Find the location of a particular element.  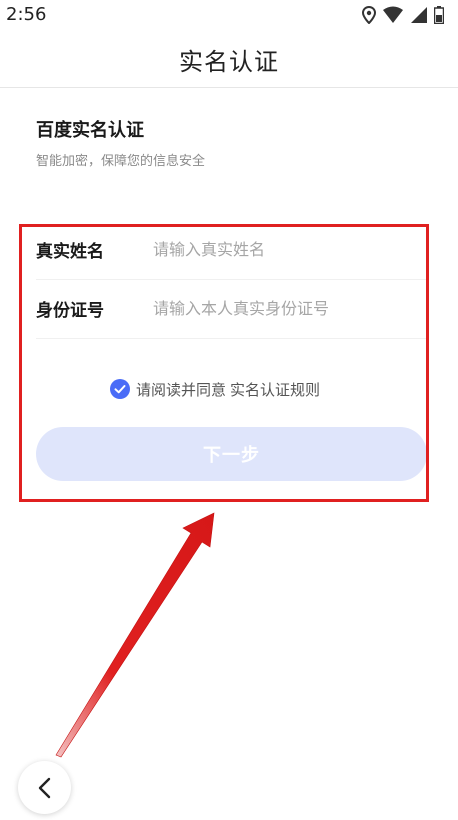

nav-bar: 实名认证 is located at coordinates (229, 59).